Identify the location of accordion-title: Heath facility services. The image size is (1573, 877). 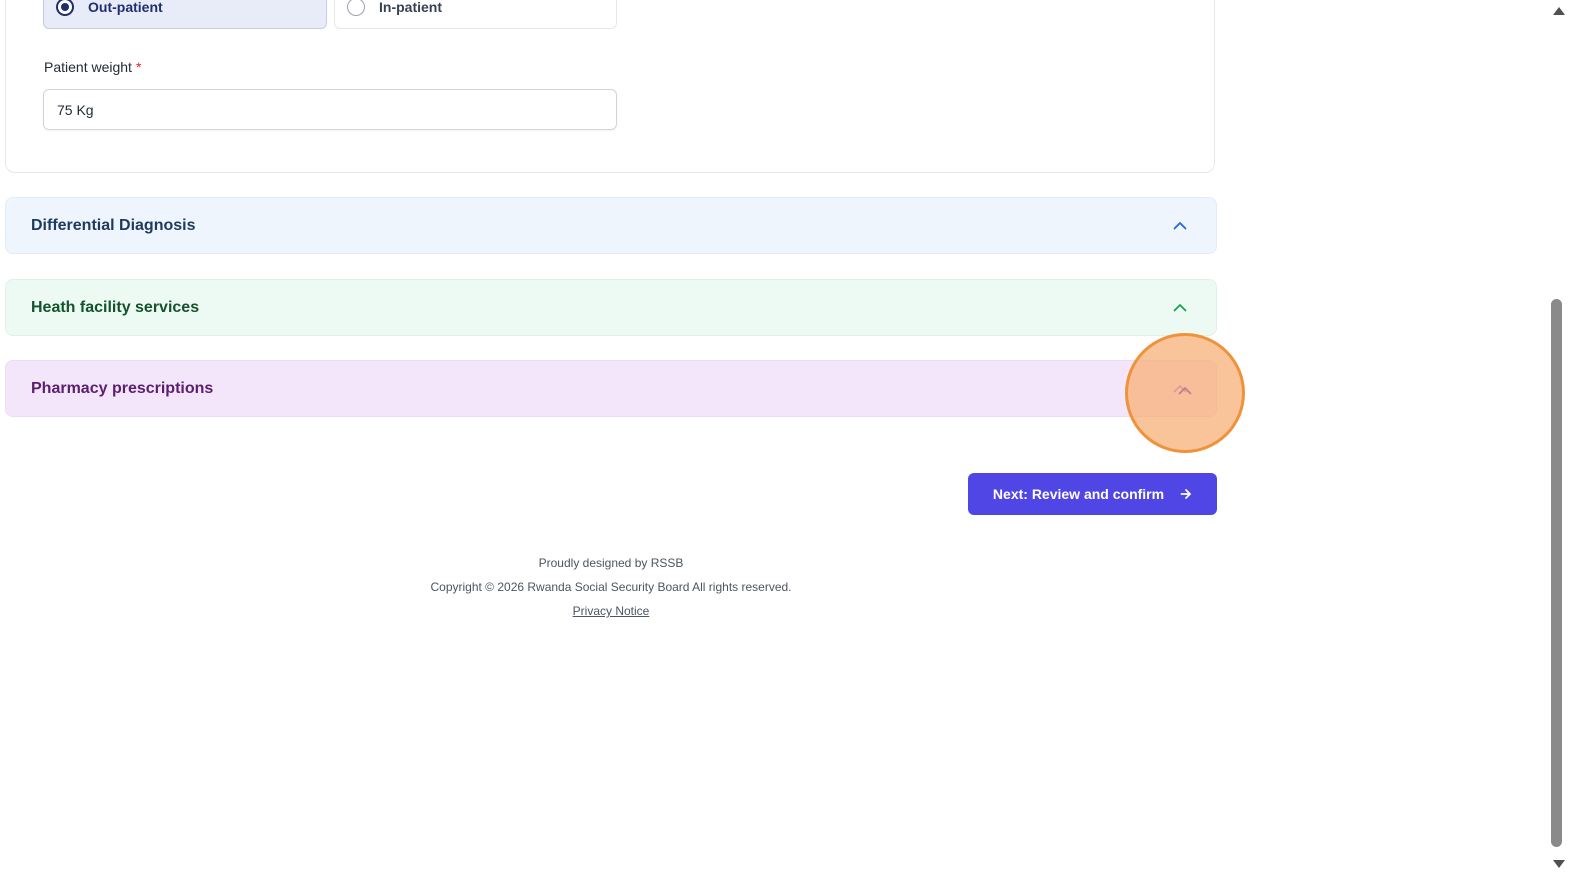
(115, 307).